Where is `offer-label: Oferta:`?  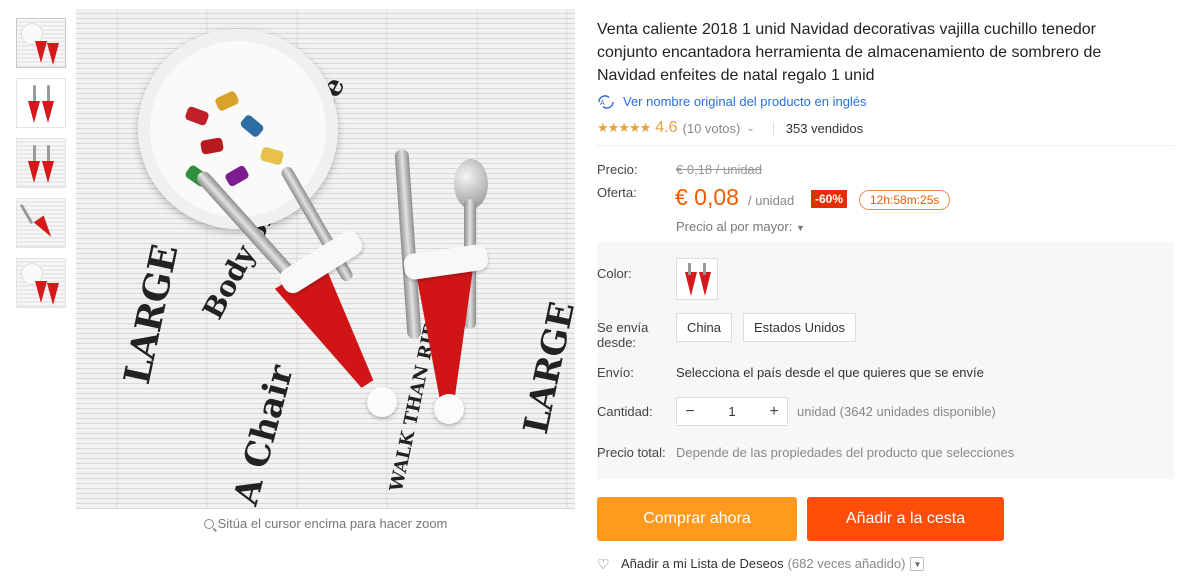
offer-label: Oferta: is located at coordinates (617, 192).